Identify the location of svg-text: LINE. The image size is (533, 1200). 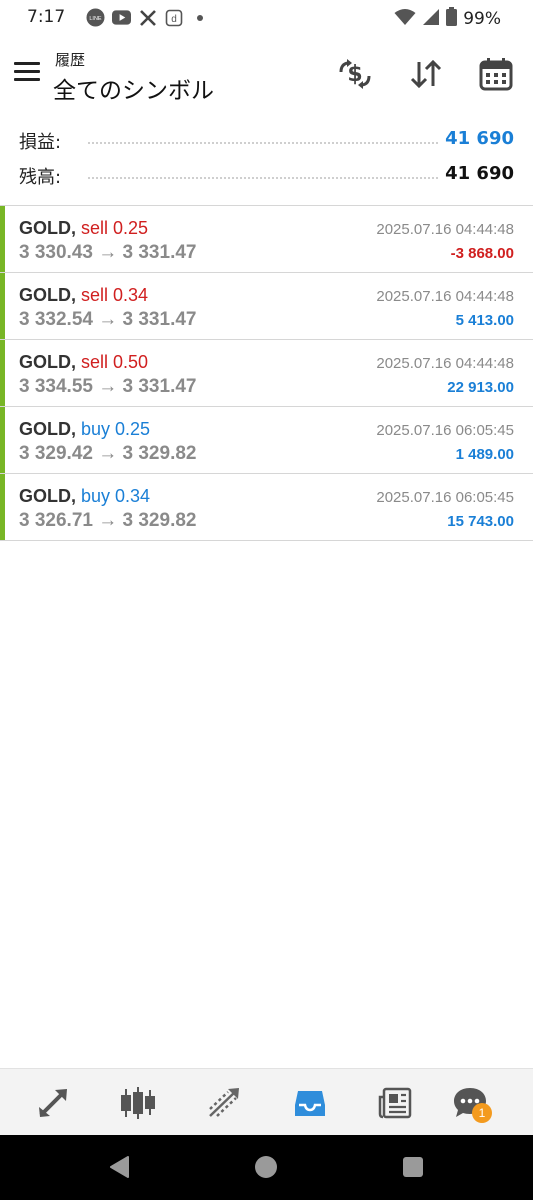
(95, 19).